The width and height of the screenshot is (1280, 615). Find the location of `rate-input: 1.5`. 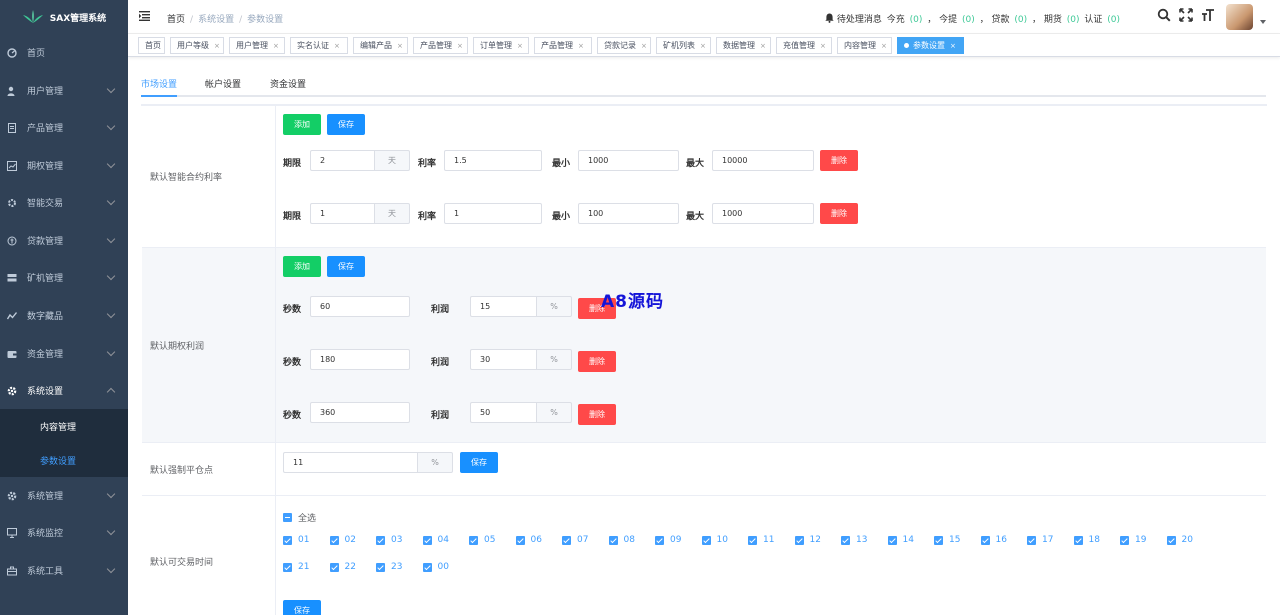

rate-input: 1.5 is located at coordinates (493, 160).